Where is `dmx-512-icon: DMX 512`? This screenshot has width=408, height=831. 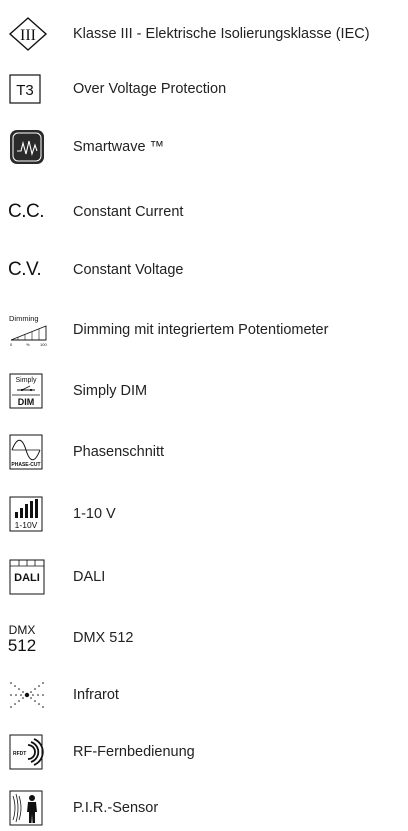
dmx-512-icon: DMX 512 is located at coordinates (32, 638).